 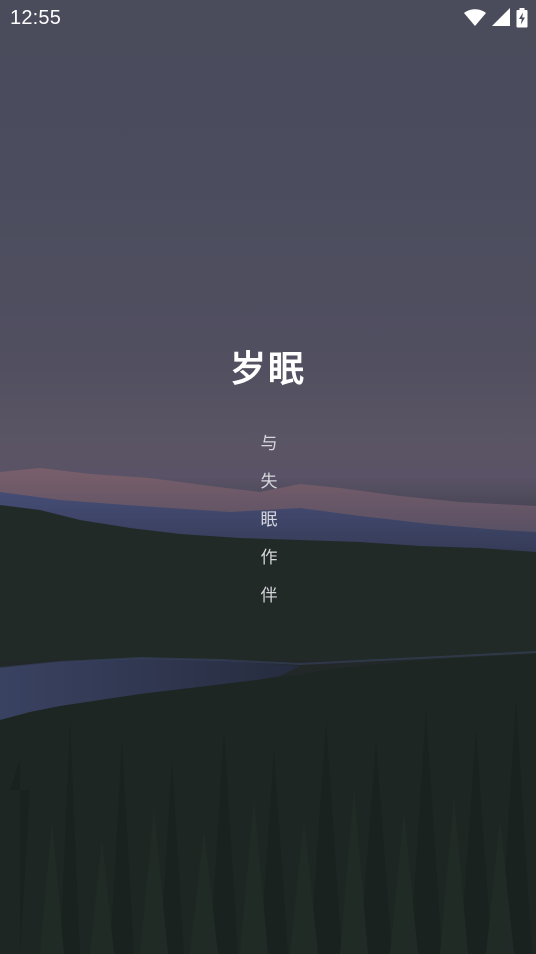 I want to click on app-title: 岁眠, so click(x=267, y=369).